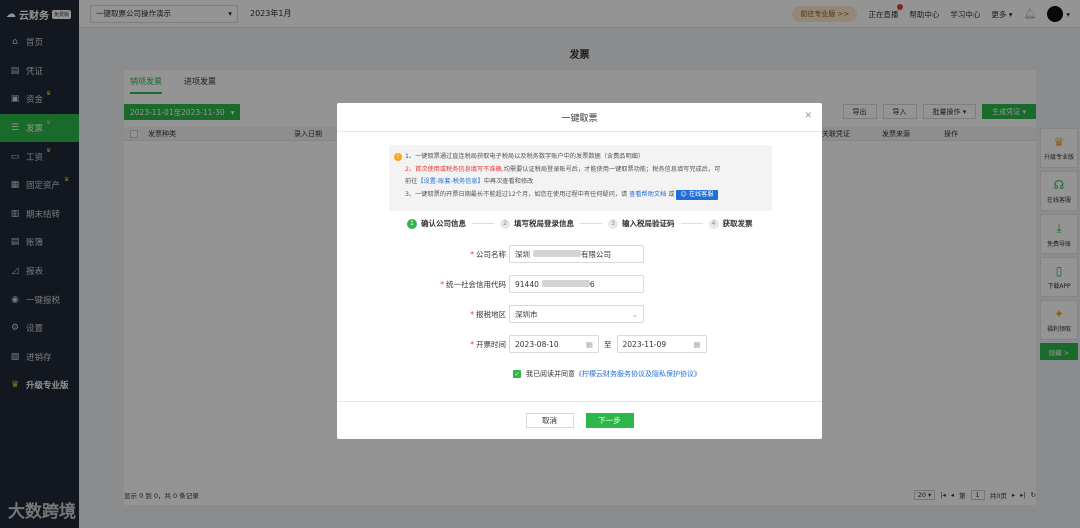 The height and width of the screenshot is (528, 1080). I want to click on date-from-value: 2023-08-10, so click(537, 344).